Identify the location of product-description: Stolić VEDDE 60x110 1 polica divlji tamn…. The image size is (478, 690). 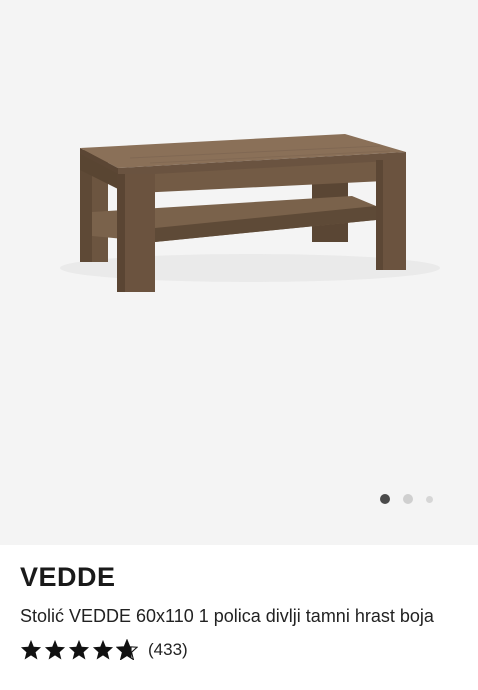
(227, 616).